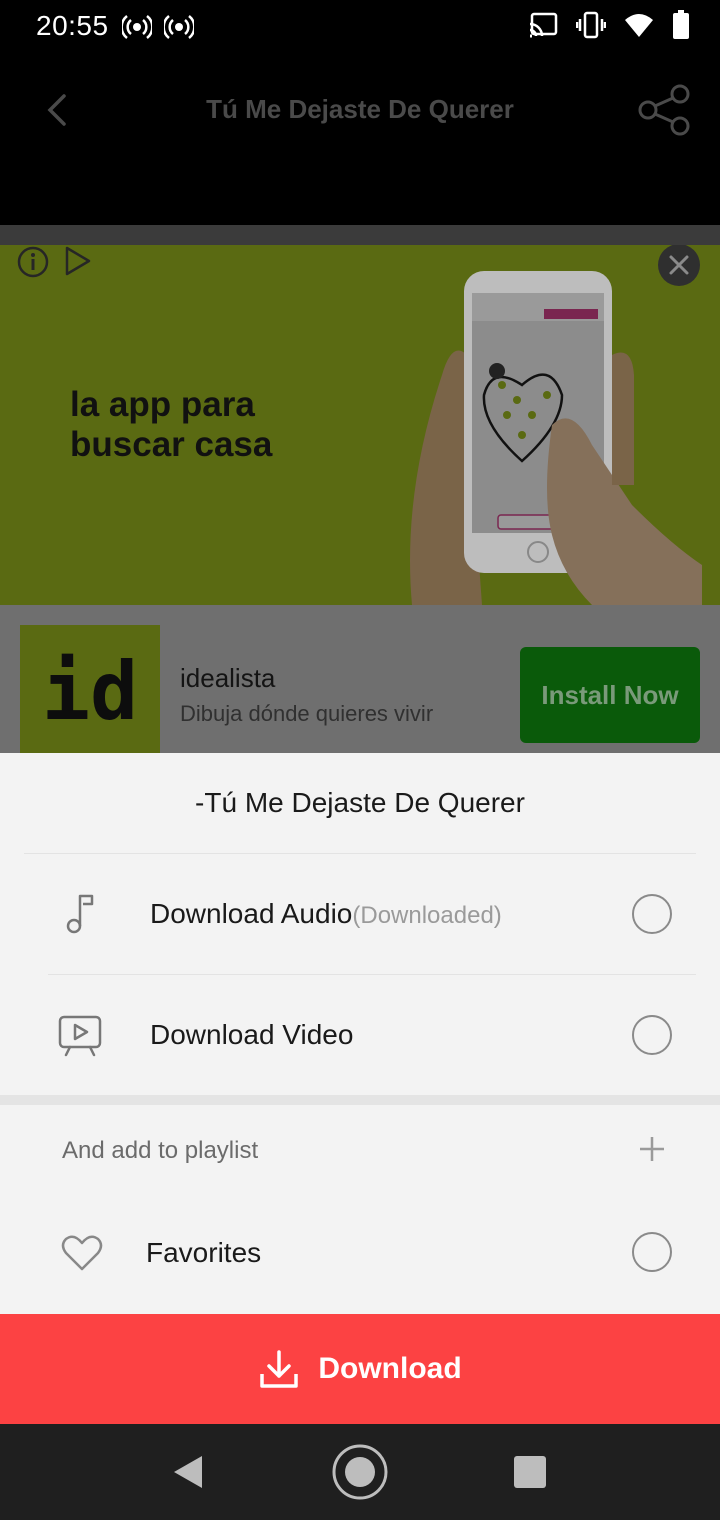 The image size is (720, 1520). What do you see at coordinates (204, 1252) in the screenshot?
I see `favorites-label: Favorites` at bounding box center [204, 1252].